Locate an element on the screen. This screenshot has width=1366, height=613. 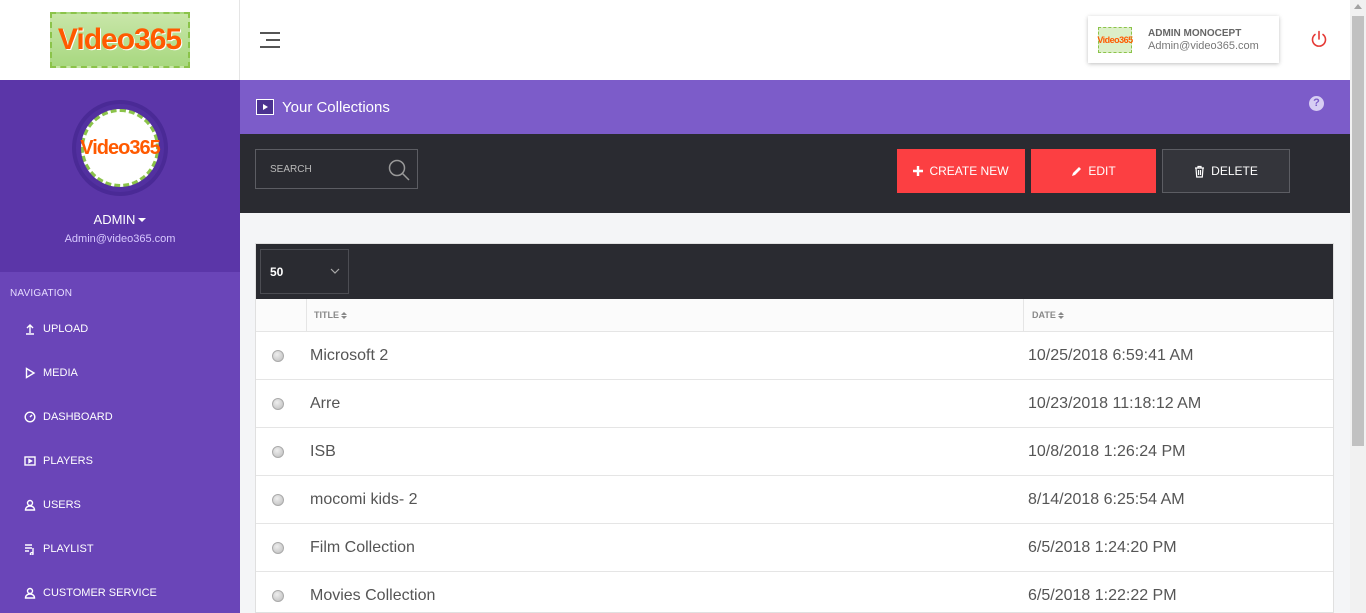
row-date: 10/8/2018 1:26:24 PM is located at coordinates (1107, 451).